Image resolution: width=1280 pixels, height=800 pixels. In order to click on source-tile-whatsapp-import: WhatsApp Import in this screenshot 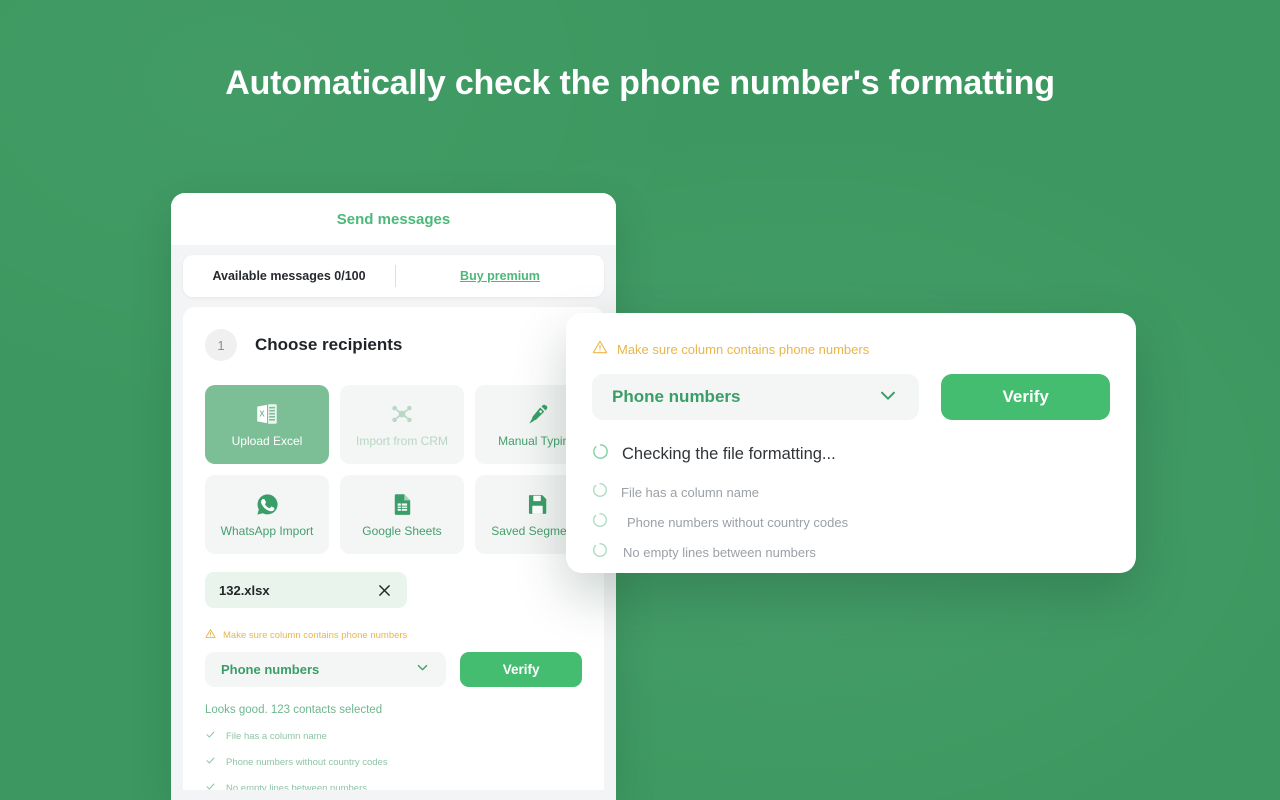, I will do `click(267, 514)`.